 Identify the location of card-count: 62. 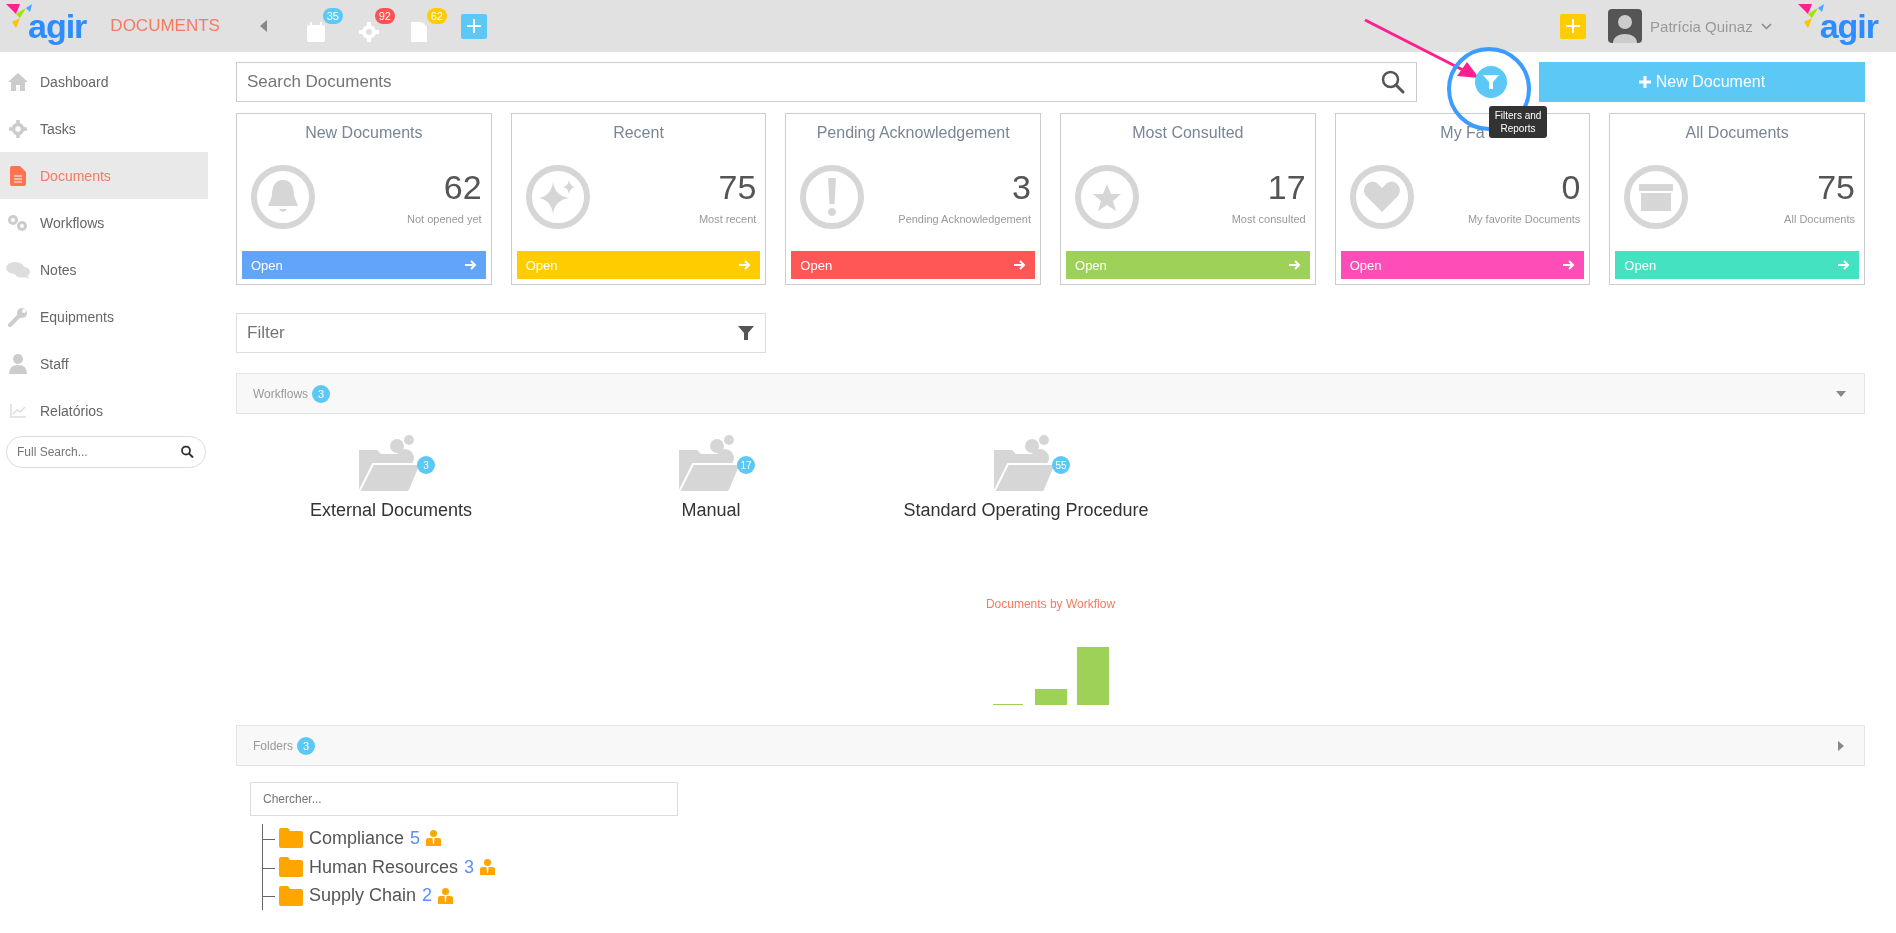
(462, 187).